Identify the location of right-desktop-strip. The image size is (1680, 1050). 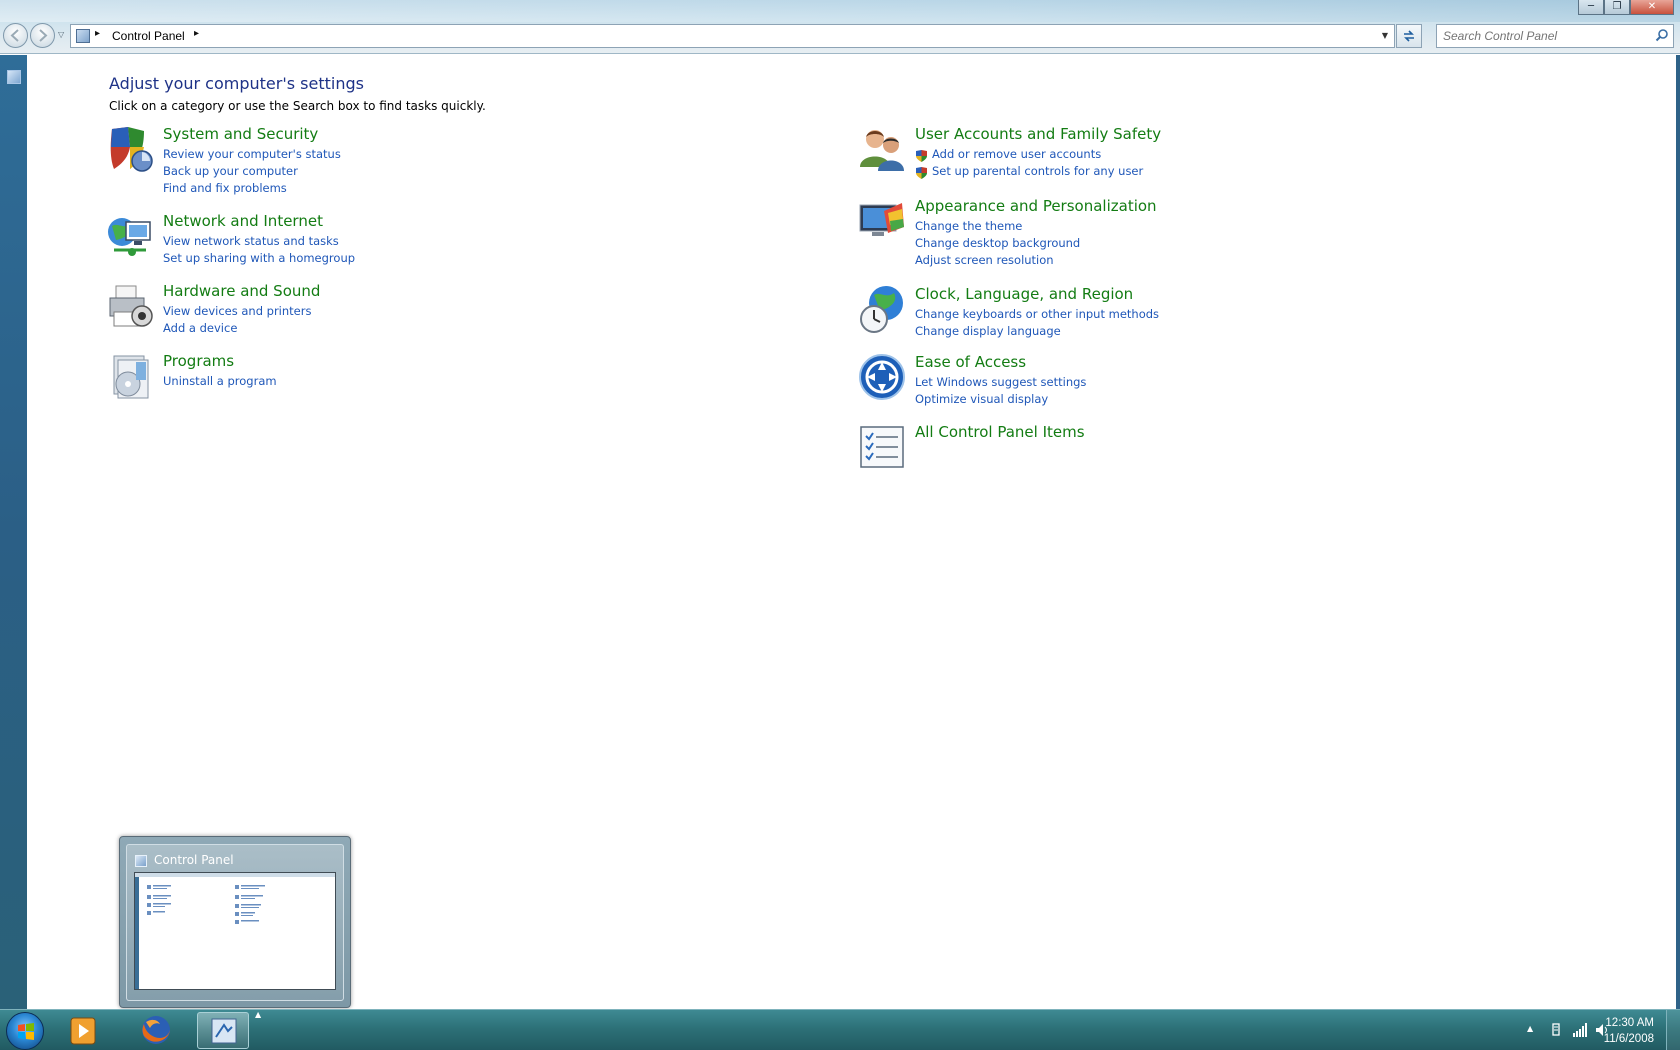
(1678, 532).